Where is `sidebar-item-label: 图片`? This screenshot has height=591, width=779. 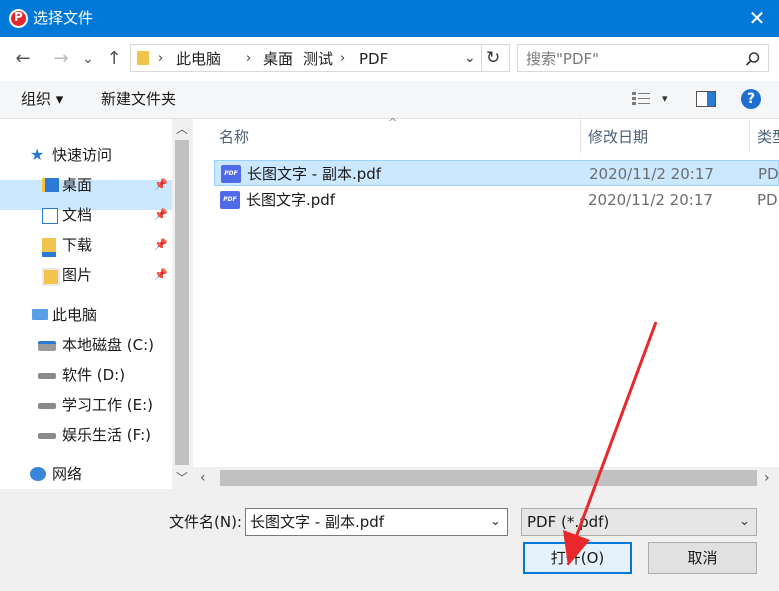
sidebar-item-label: 图片 is located at coordinates (77, 275).